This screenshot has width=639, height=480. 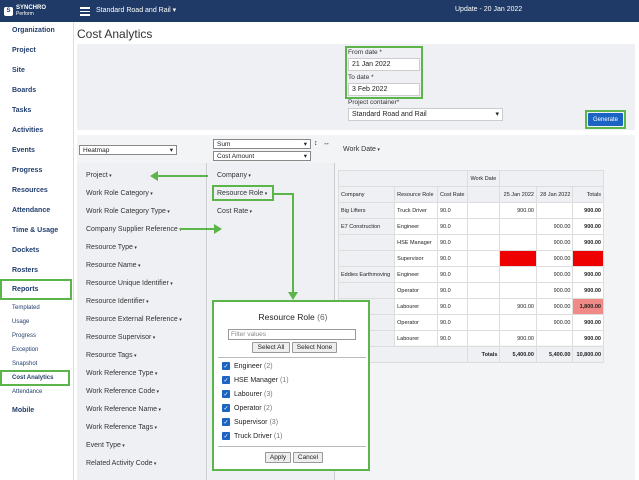 I want to click on filter-values-input: Filter values, so click(x=292, y=334).